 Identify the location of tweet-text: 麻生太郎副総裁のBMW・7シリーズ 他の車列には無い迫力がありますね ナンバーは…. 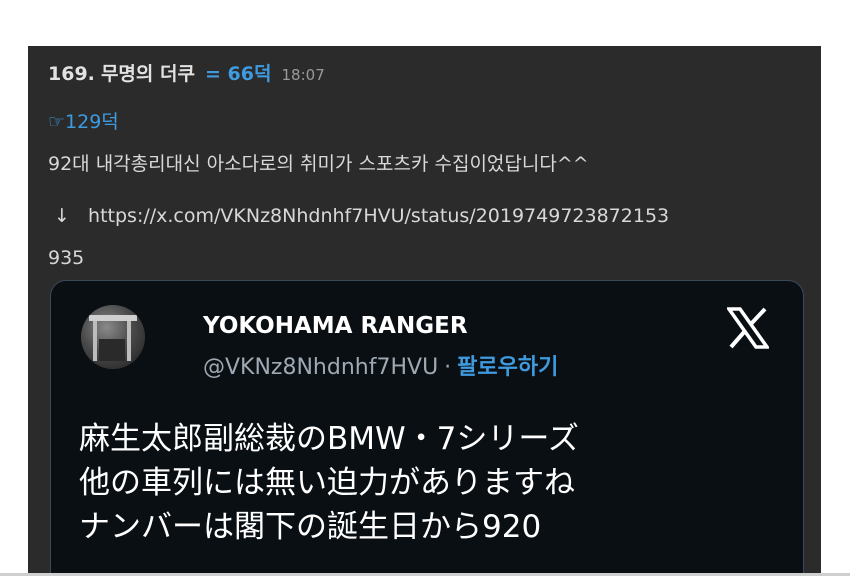
(329, 483).